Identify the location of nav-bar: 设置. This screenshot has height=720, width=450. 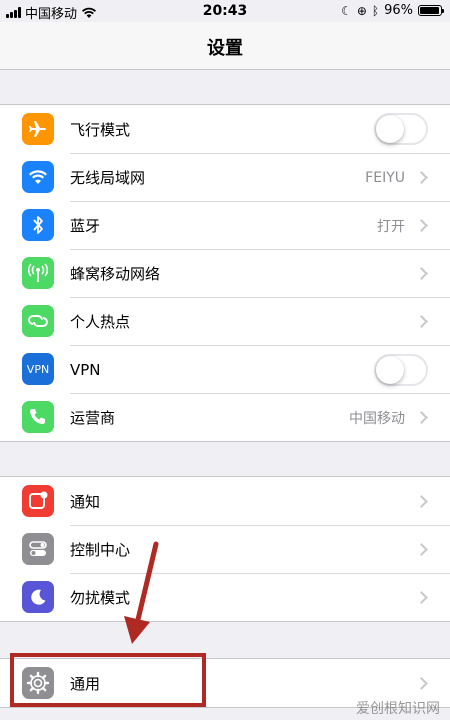
(225, 46).